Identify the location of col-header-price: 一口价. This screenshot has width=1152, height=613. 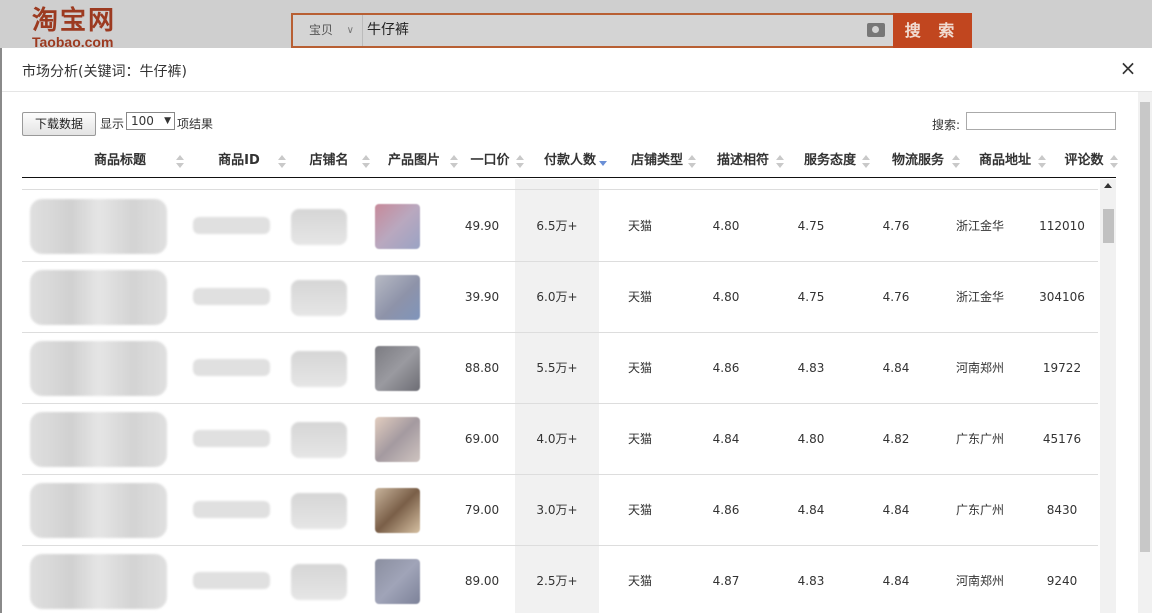
(490, 161).